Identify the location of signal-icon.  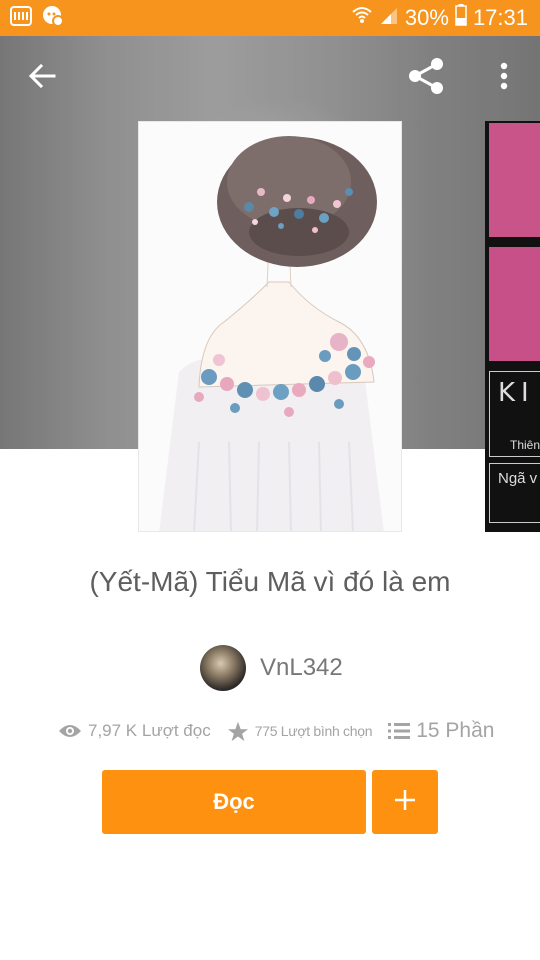
(389, 18).